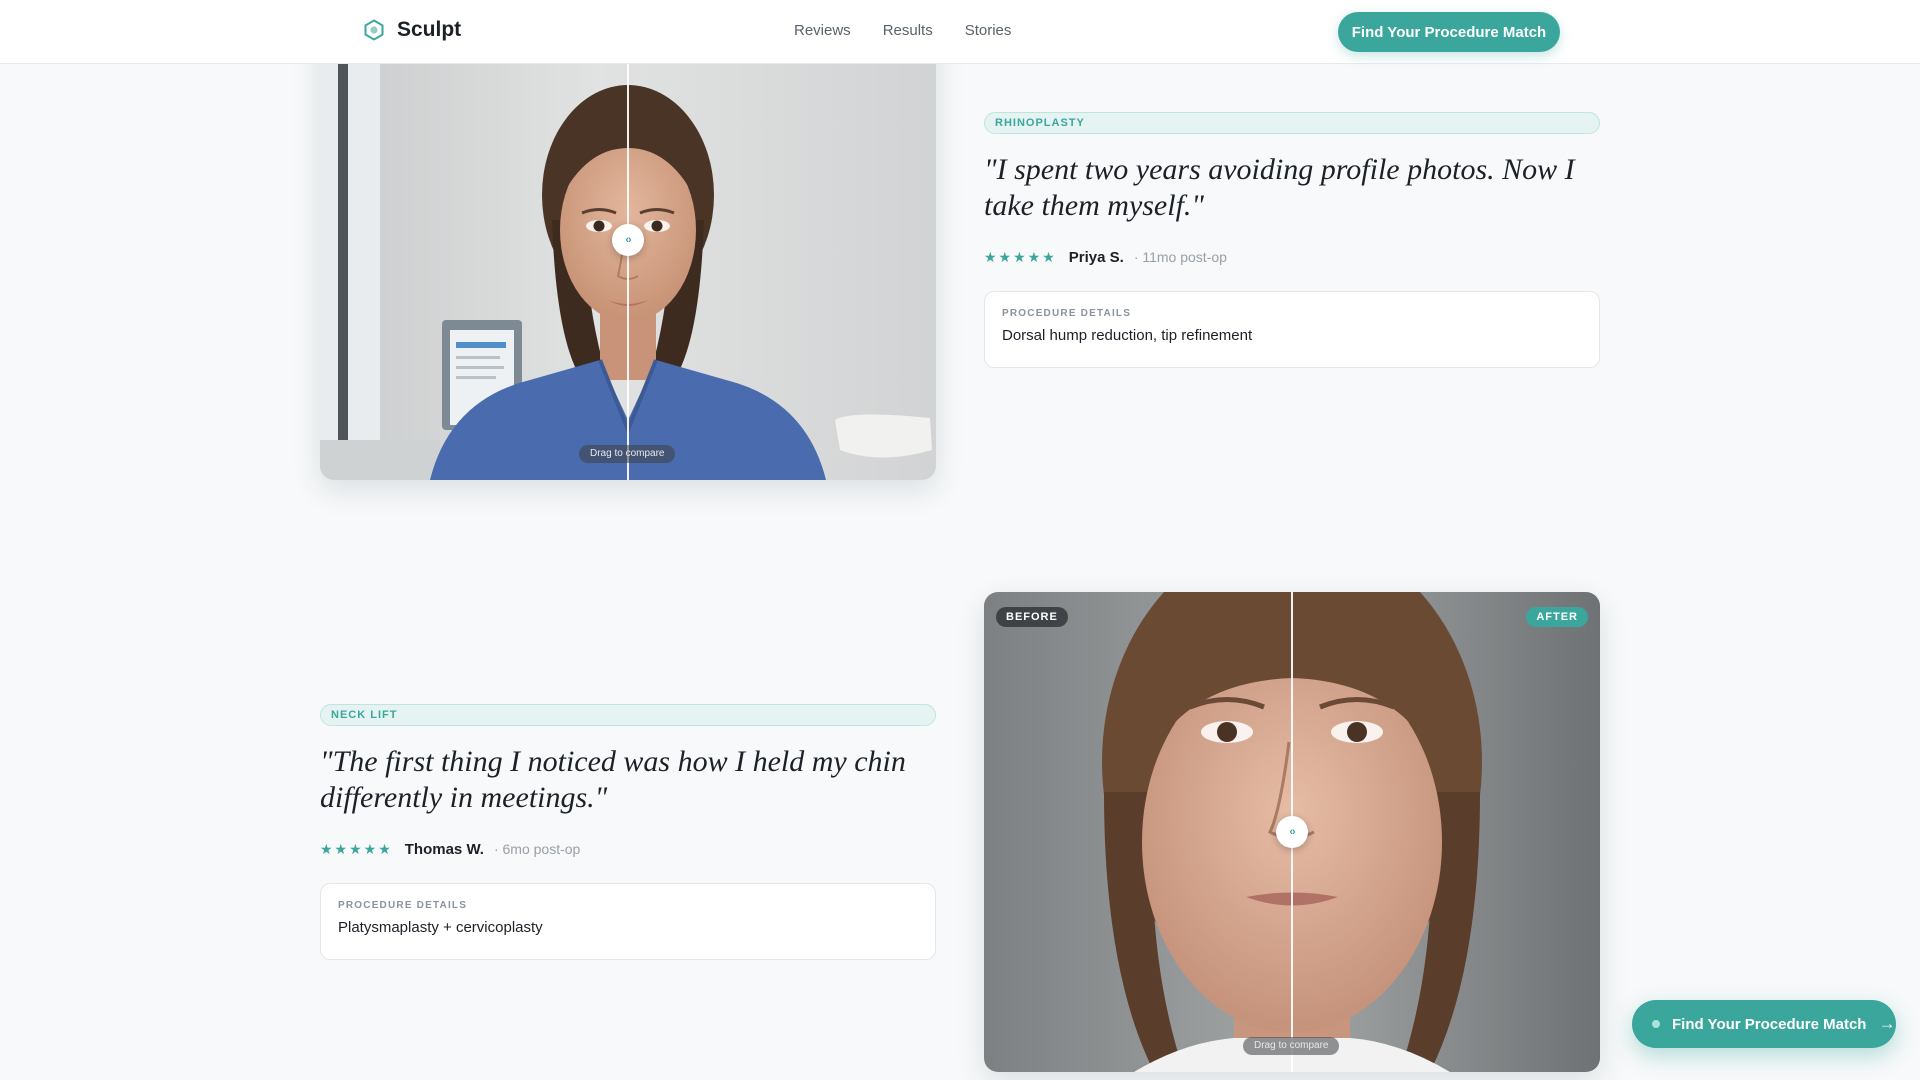 This screenshot has width=1920, height=1080. I want to click on procedure-details-value: Platysmaplasty + cervicoplasty, so click(440, 927).